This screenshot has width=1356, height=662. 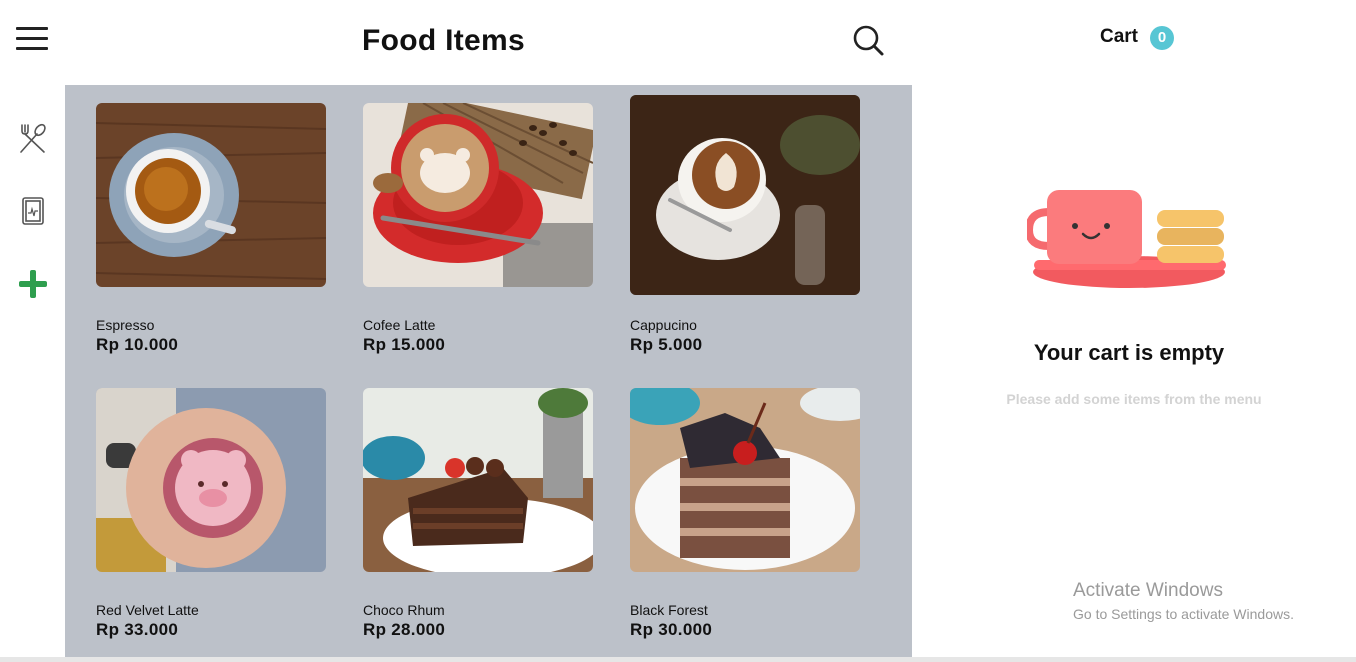 What do you see at coordinates (137, 344) in the screenshot?
I see `food-price: Rp 10.000` at bounding box center [137, 344].